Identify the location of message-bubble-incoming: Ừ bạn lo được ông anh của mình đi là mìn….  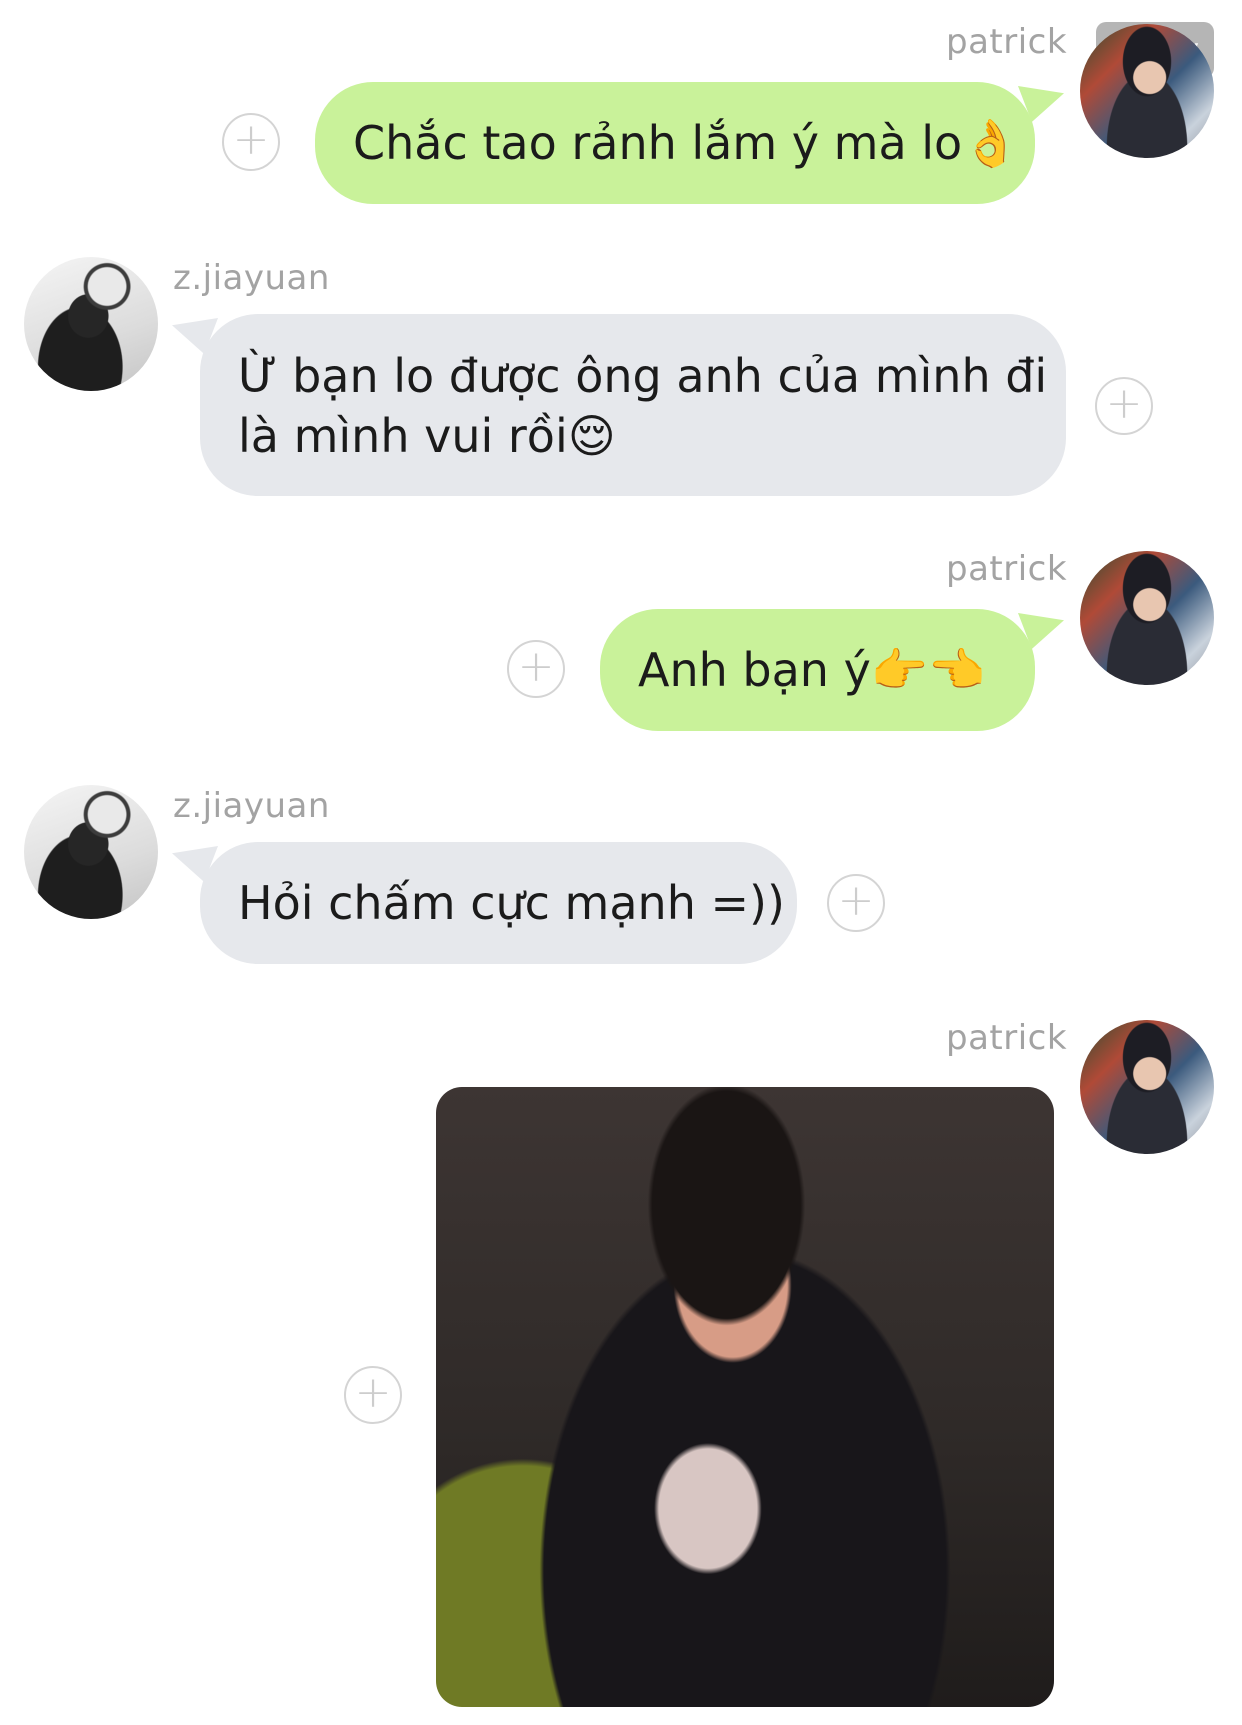
(633, 405).